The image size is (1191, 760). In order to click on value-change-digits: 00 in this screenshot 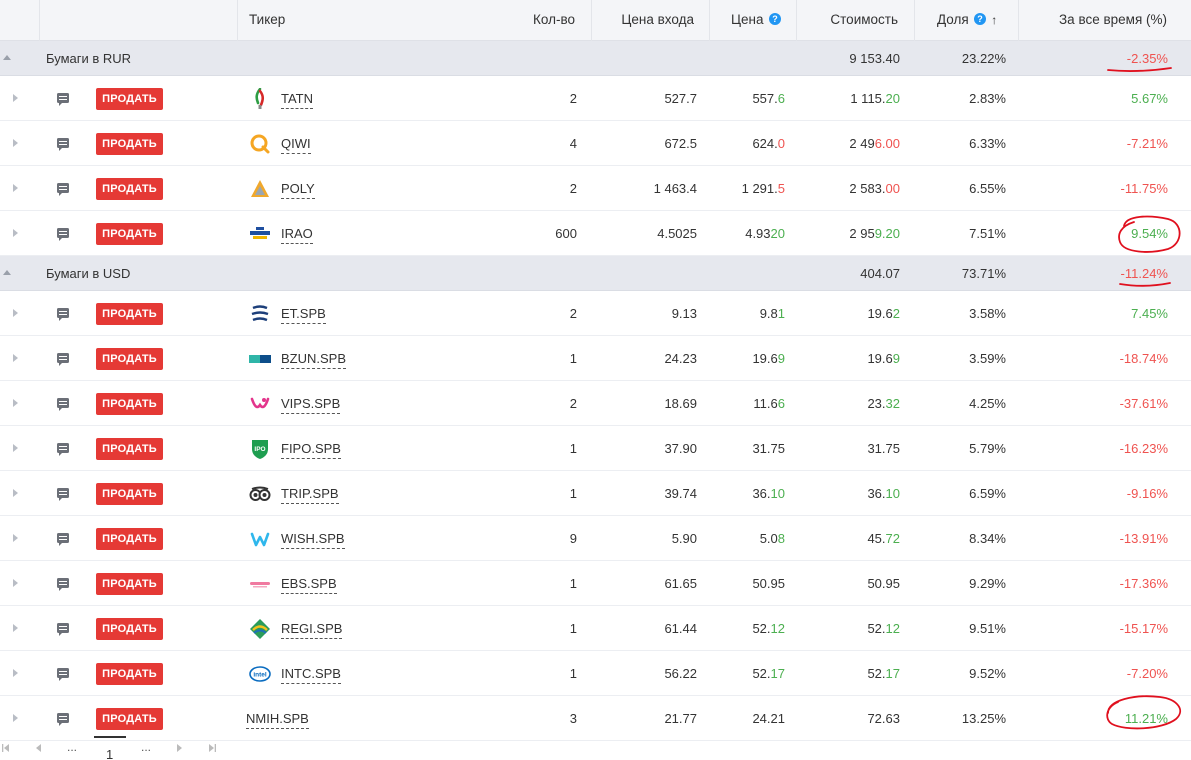, I will do `click(892, 188)`.